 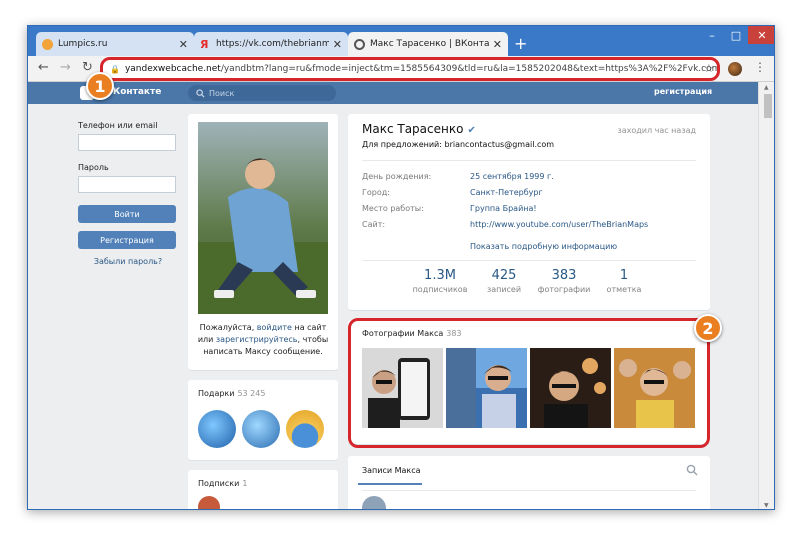 What do you see at coordinates (83, 44) in the screenshot?
I see `tab-title: Lumpics.ru` at bounding box center [83, 44].